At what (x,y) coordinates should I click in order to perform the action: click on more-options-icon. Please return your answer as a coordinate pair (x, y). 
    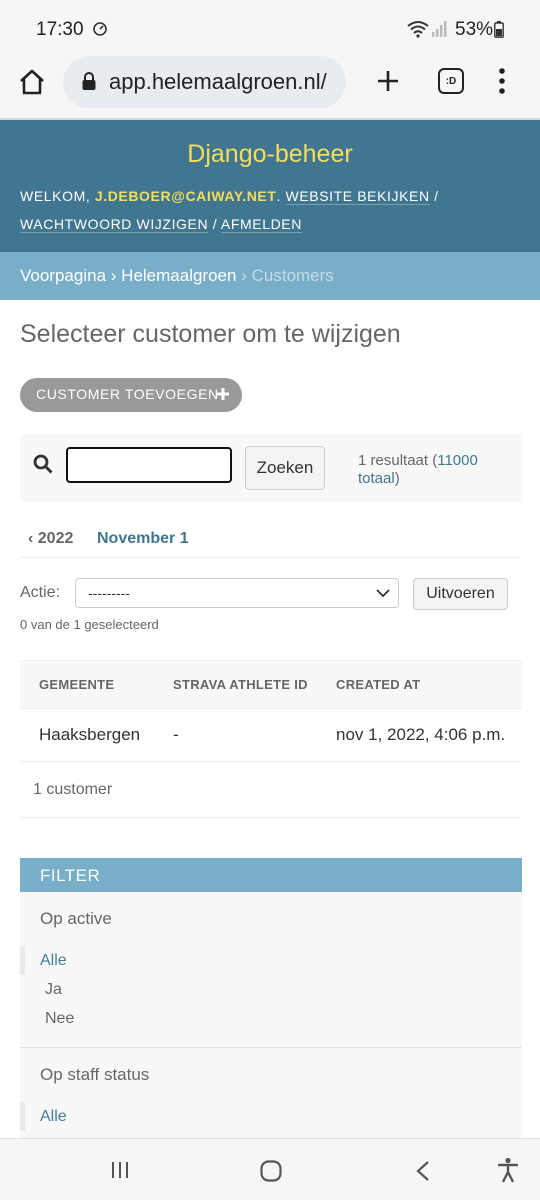
    Looking at the image, I should click on (502, 81).